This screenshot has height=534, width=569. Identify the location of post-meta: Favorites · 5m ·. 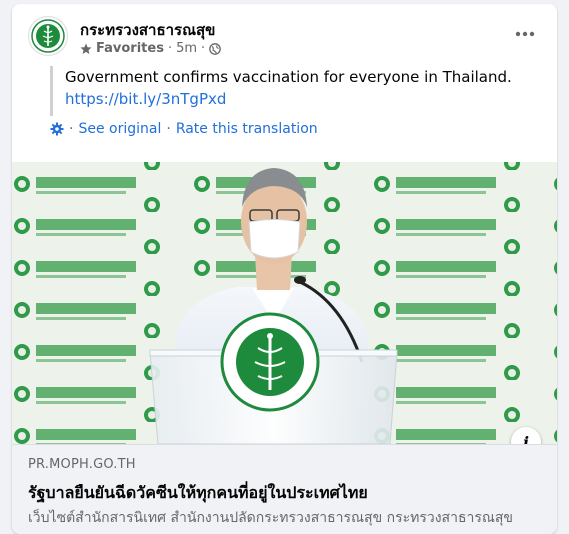
(151, 48).